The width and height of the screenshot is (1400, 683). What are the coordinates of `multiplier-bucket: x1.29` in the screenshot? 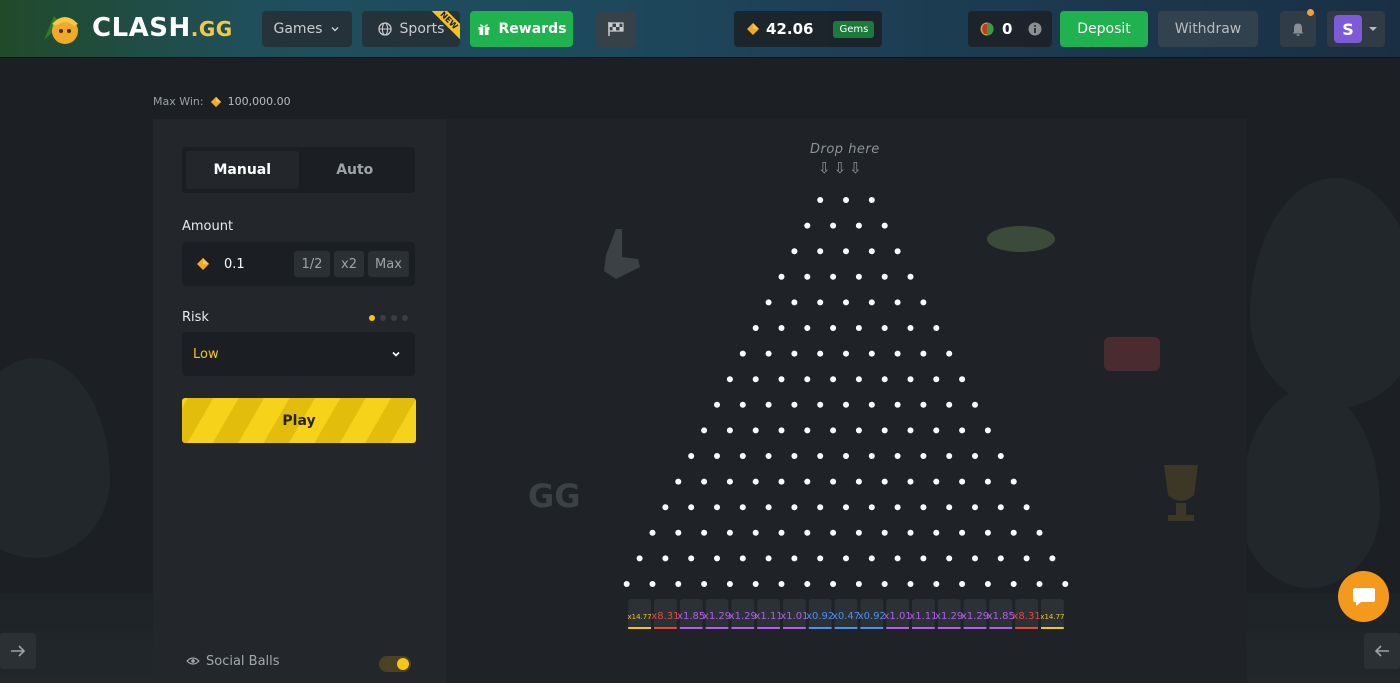 It's located at (949, 614).